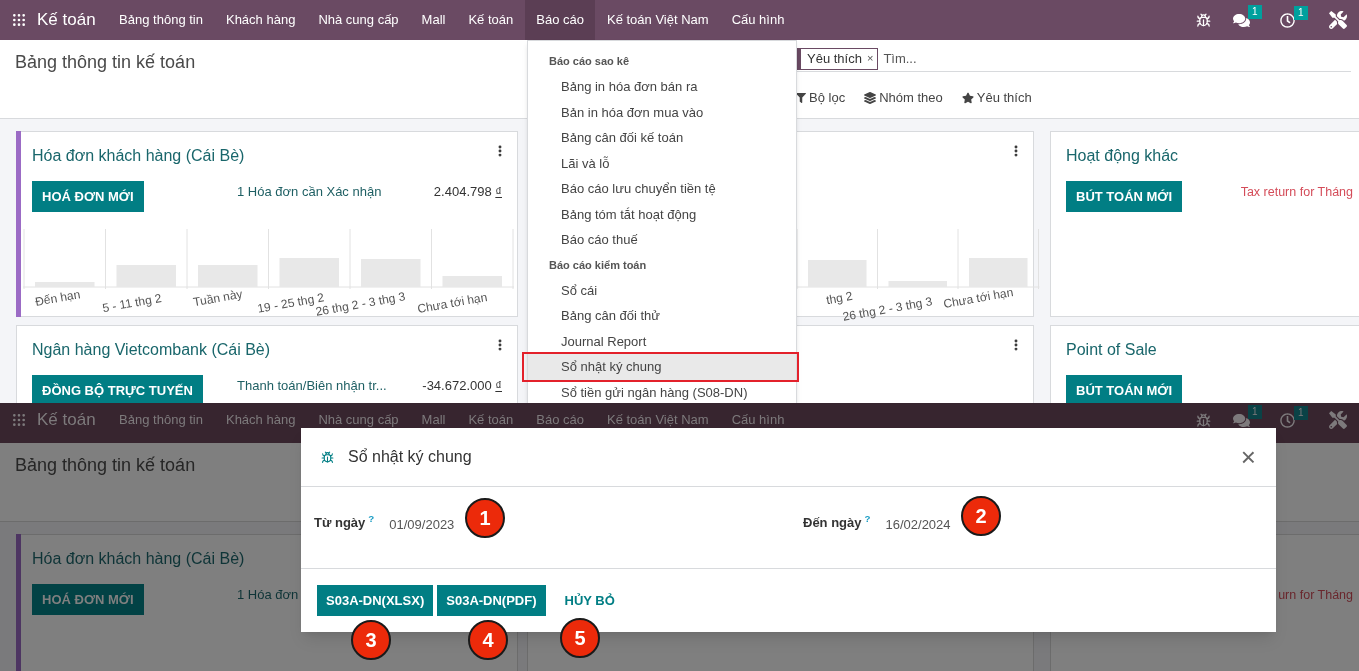  Describe the element at coordinates (344, 522) in the screenshot. I see `field-label: Từ ngày $^{?}$` at that location.